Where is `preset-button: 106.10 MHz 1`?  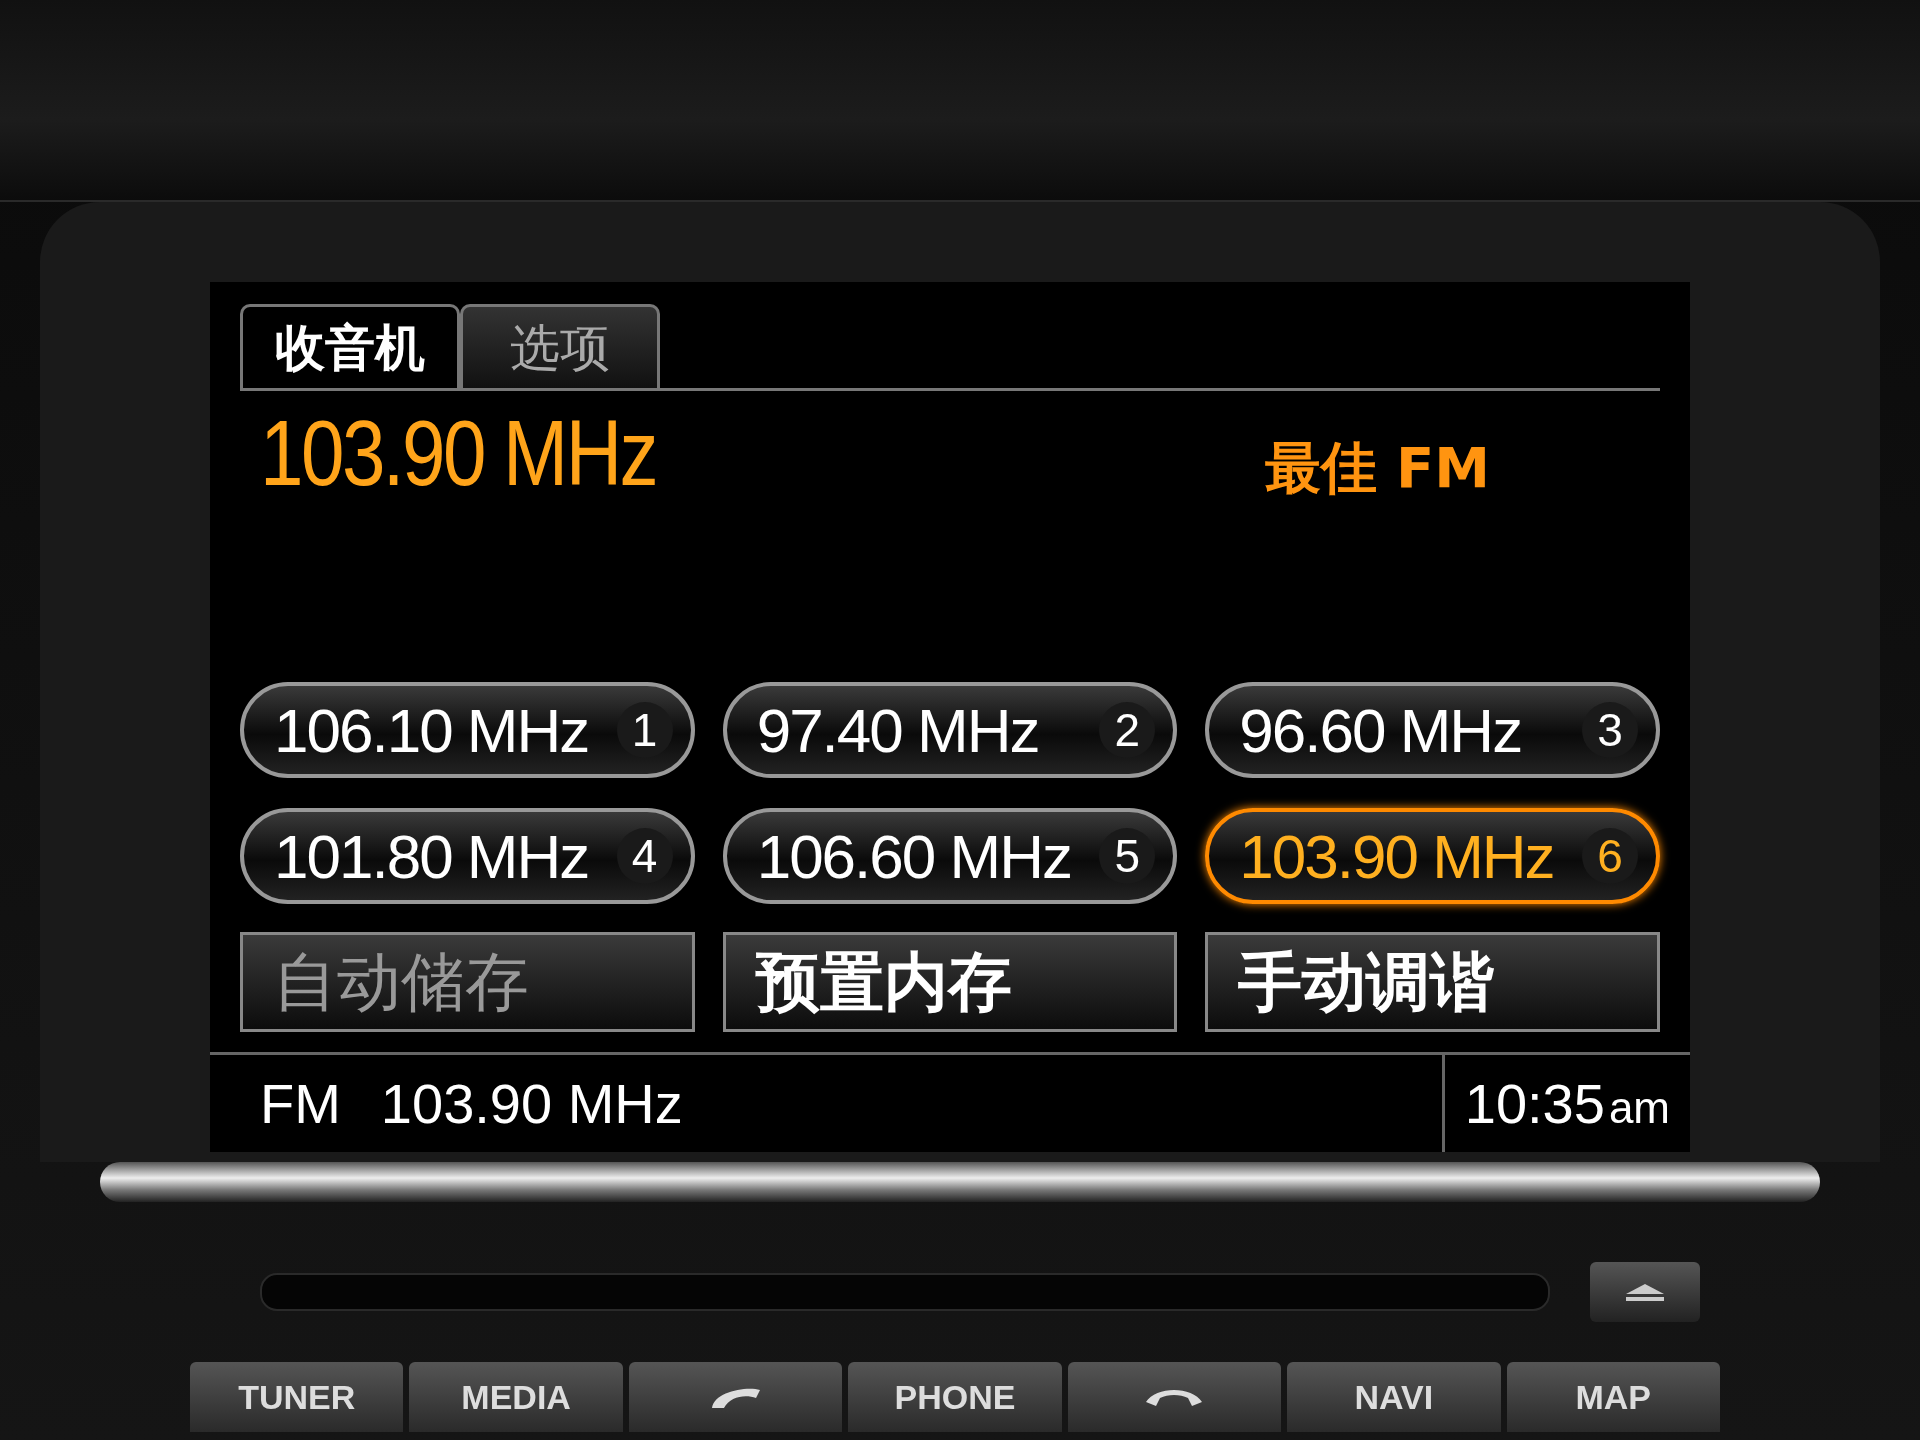 preset-button: 106.10 MHz 1 is located at coordinates (467, 730).